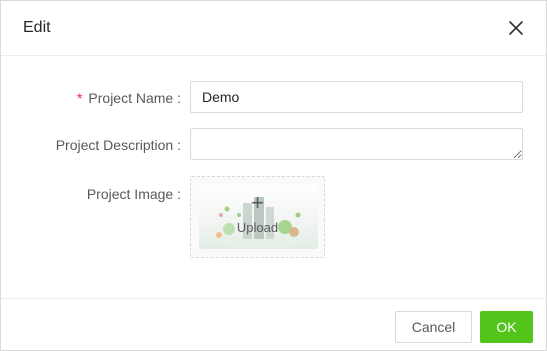  I want to click on ok-button: OK, so click(506, 327).